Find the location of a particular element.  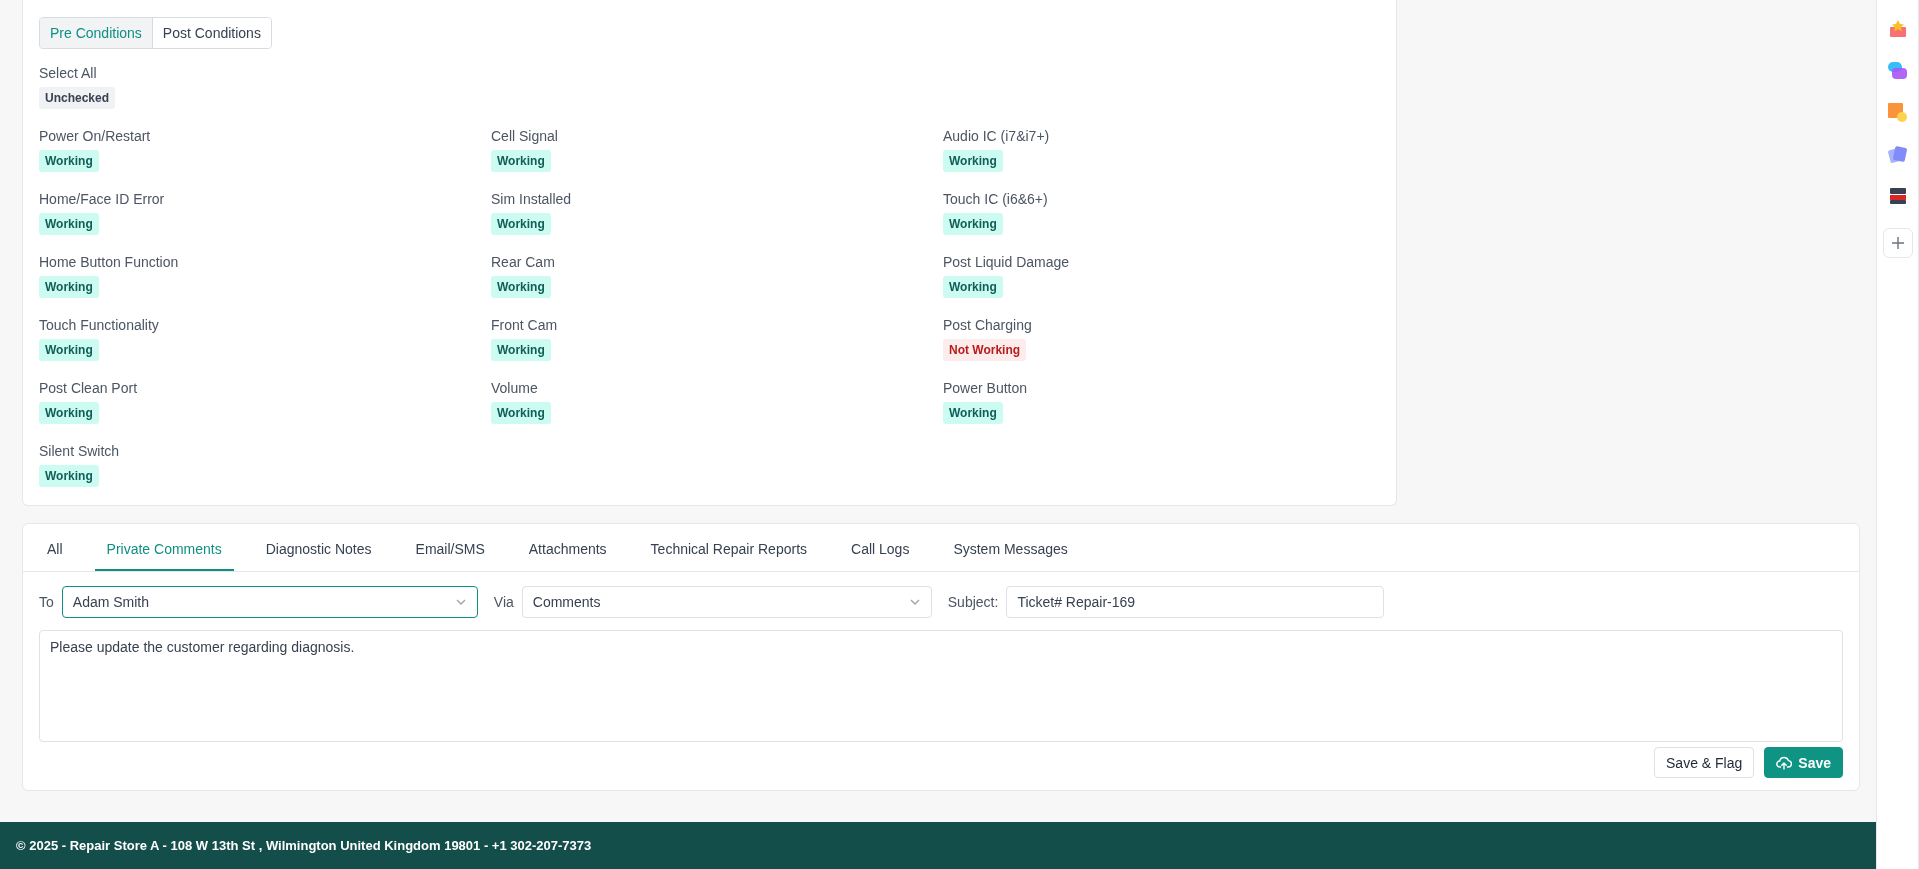

message-field: Please update the customer regarding diagnosis. is located at coordinates (941, 686).